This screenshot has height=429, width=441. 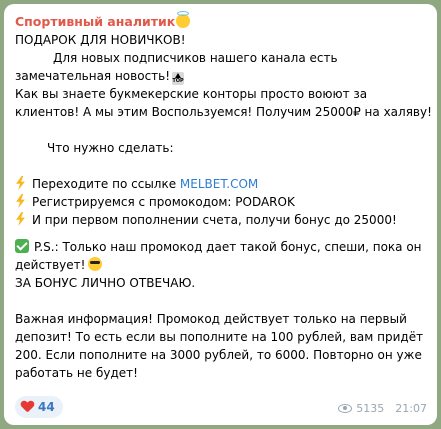 I want to click on melbet-link: MELBET.COM, so click(x=219, y=184).